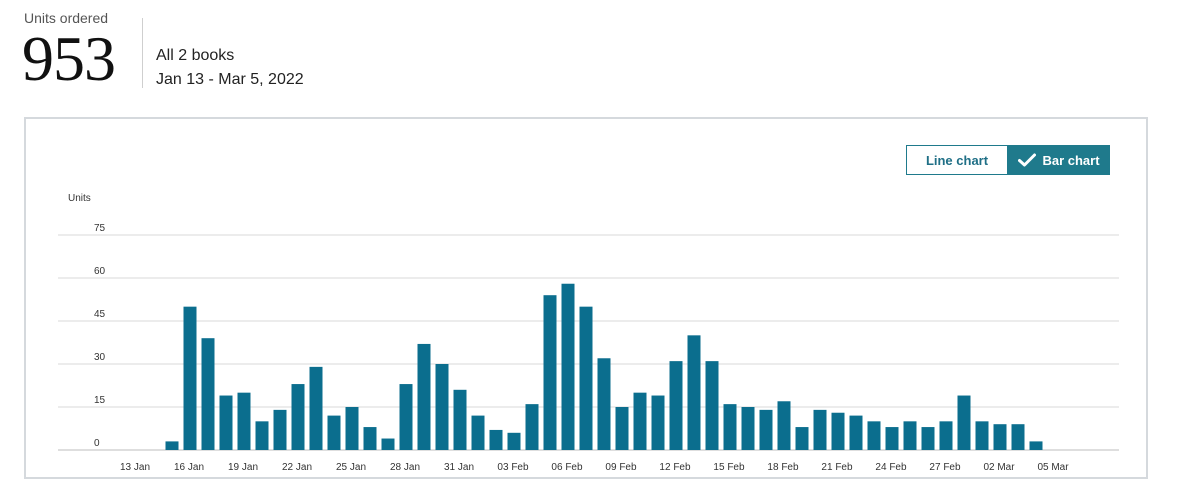  Describe the element at coordinates (459, 467) in the screenshot. I see `x-tick-label: 31 Jan` at that location.